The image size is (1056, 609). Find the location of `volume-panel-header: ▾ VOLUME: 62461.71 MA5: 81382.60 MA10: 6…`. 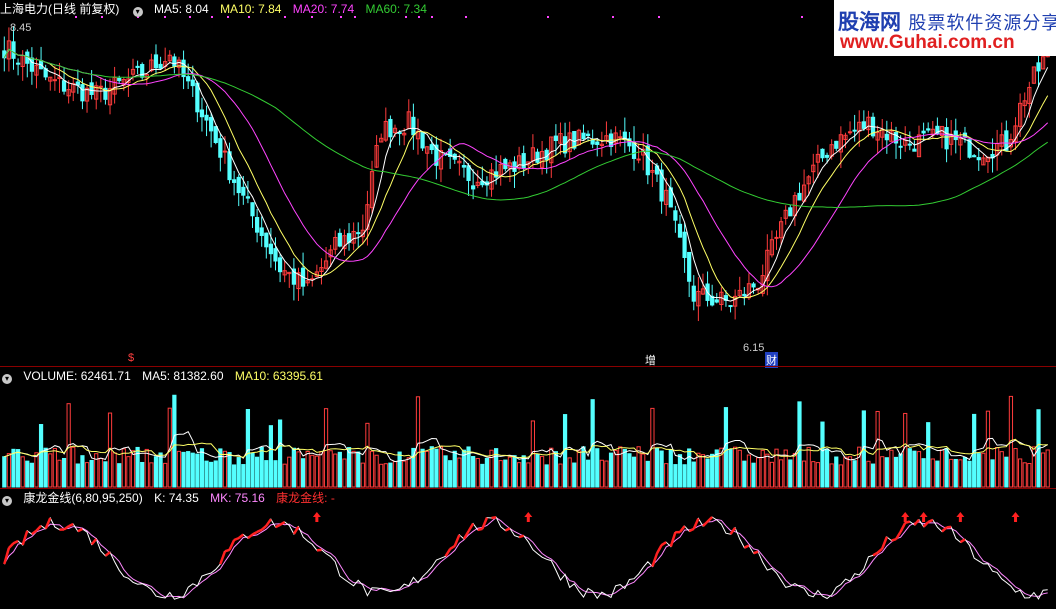

volume-panel-header: ▾ VOLUME: 62461.71 MA5: 81382.60 MA10: 6… is located at coordinates (165, 376).